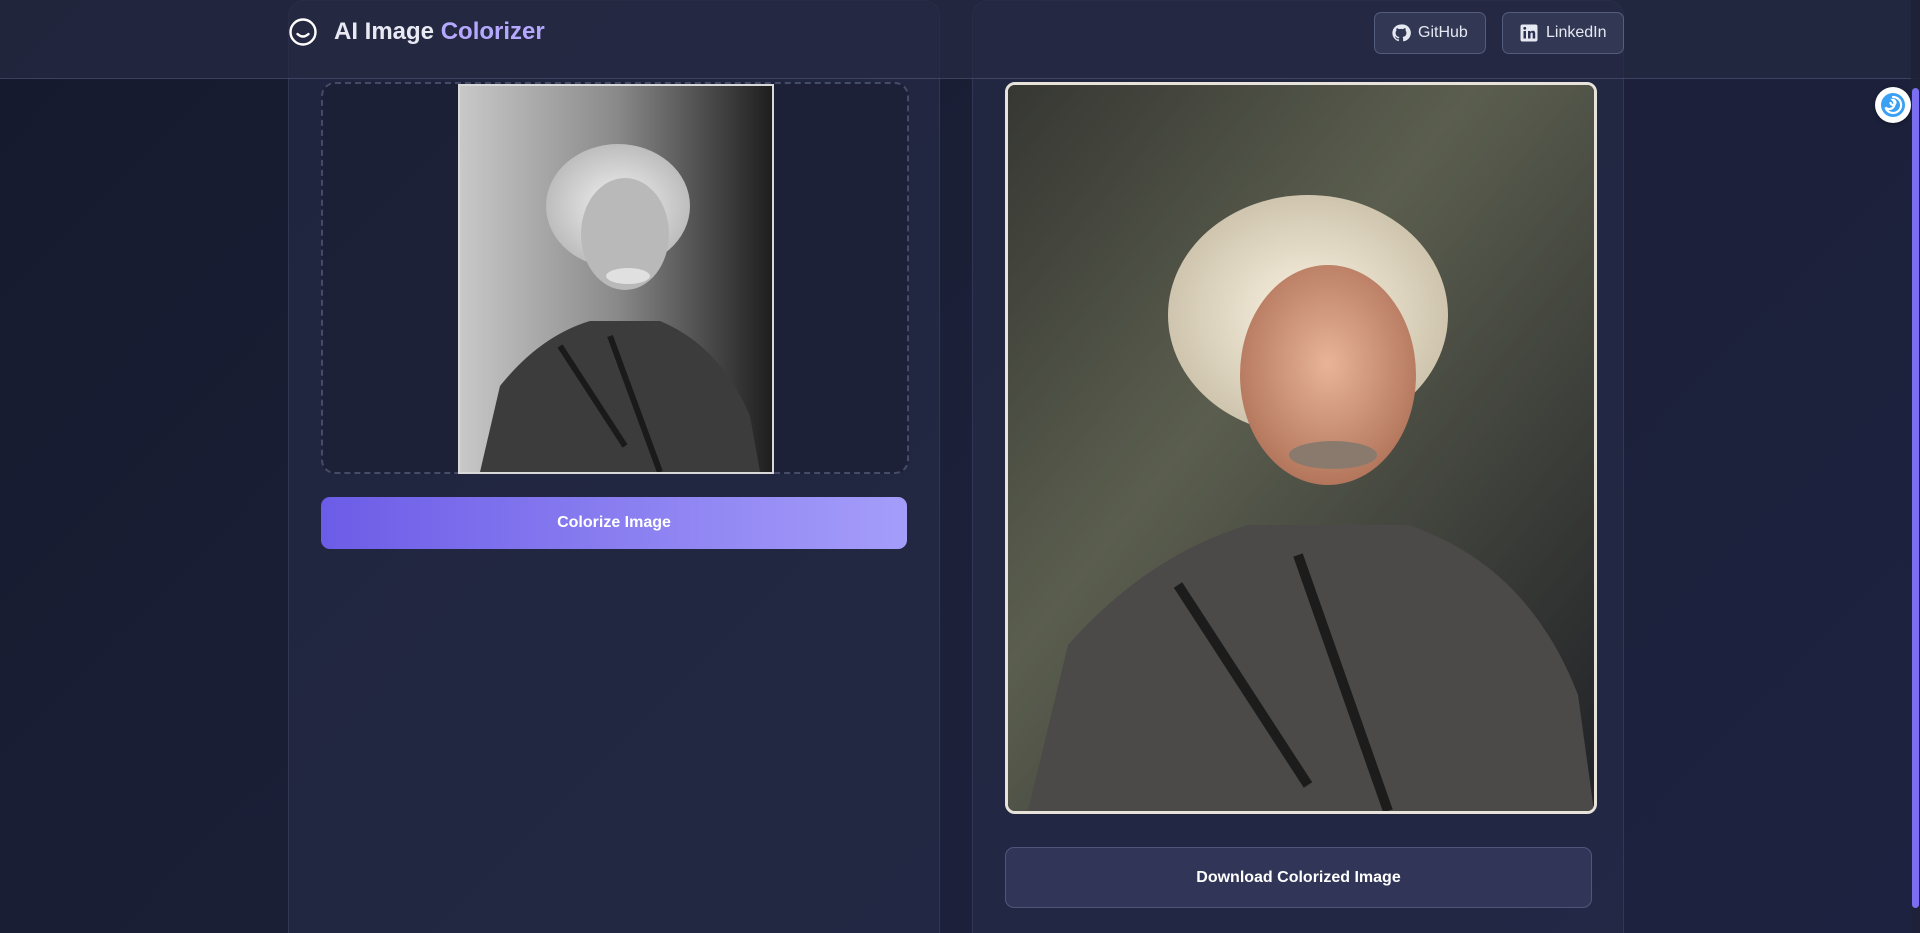  I want to click on download-button: Download Colorized Image, so click(1298, 877).